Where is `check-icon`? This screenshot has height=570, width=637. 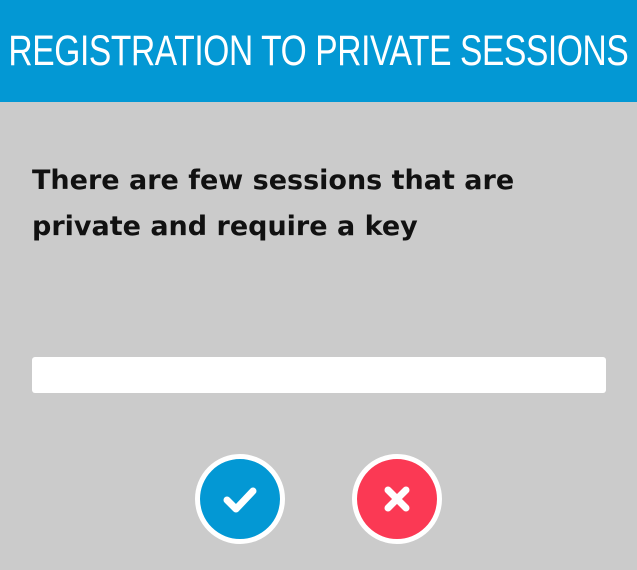
check-icon is located at coordinates (240, 500).